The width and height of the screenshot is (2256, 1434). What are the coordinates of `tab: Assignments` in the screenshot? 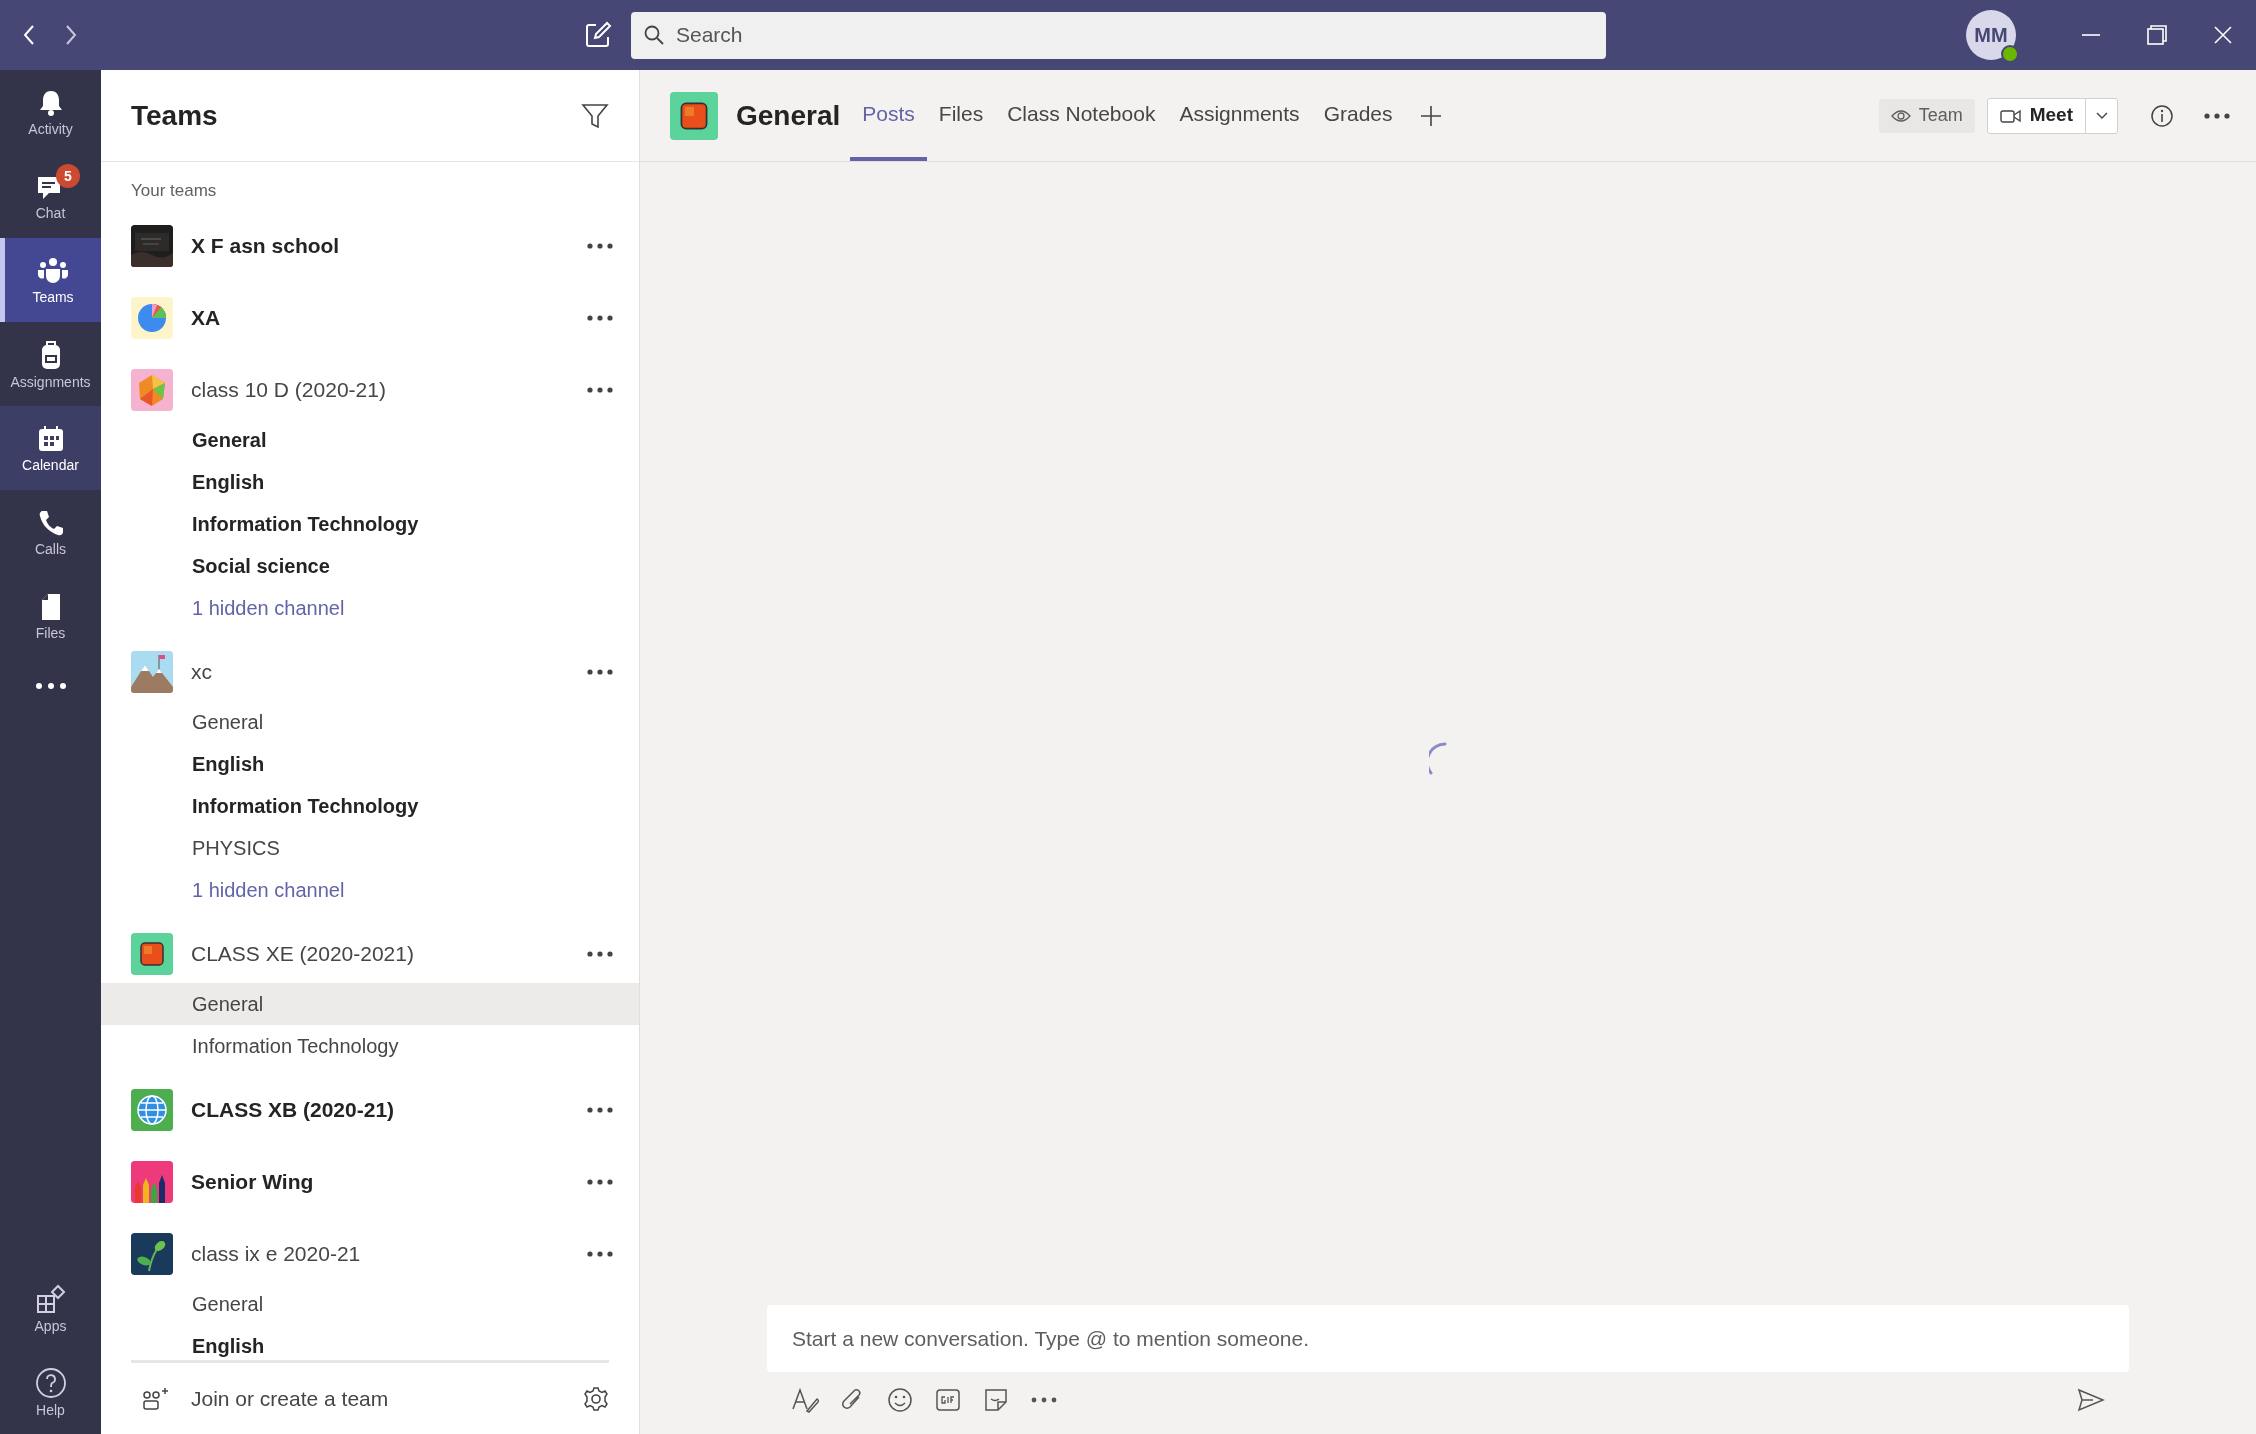 It's located at (1239, 115).